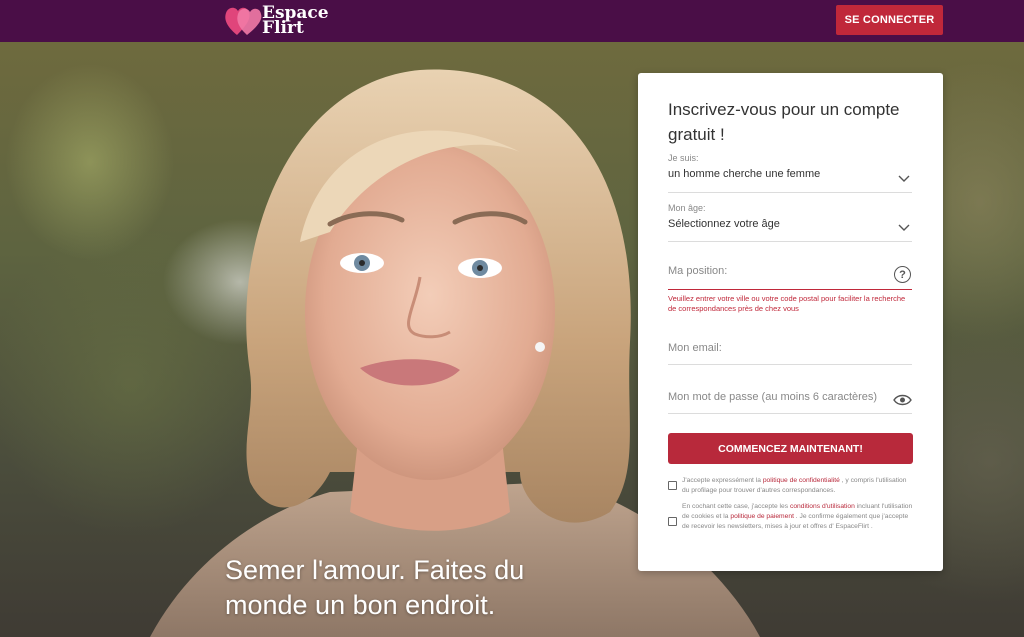 The width and height of the screenshot is (1024, 637). I want to click on eye-icon, so click(902, 400).